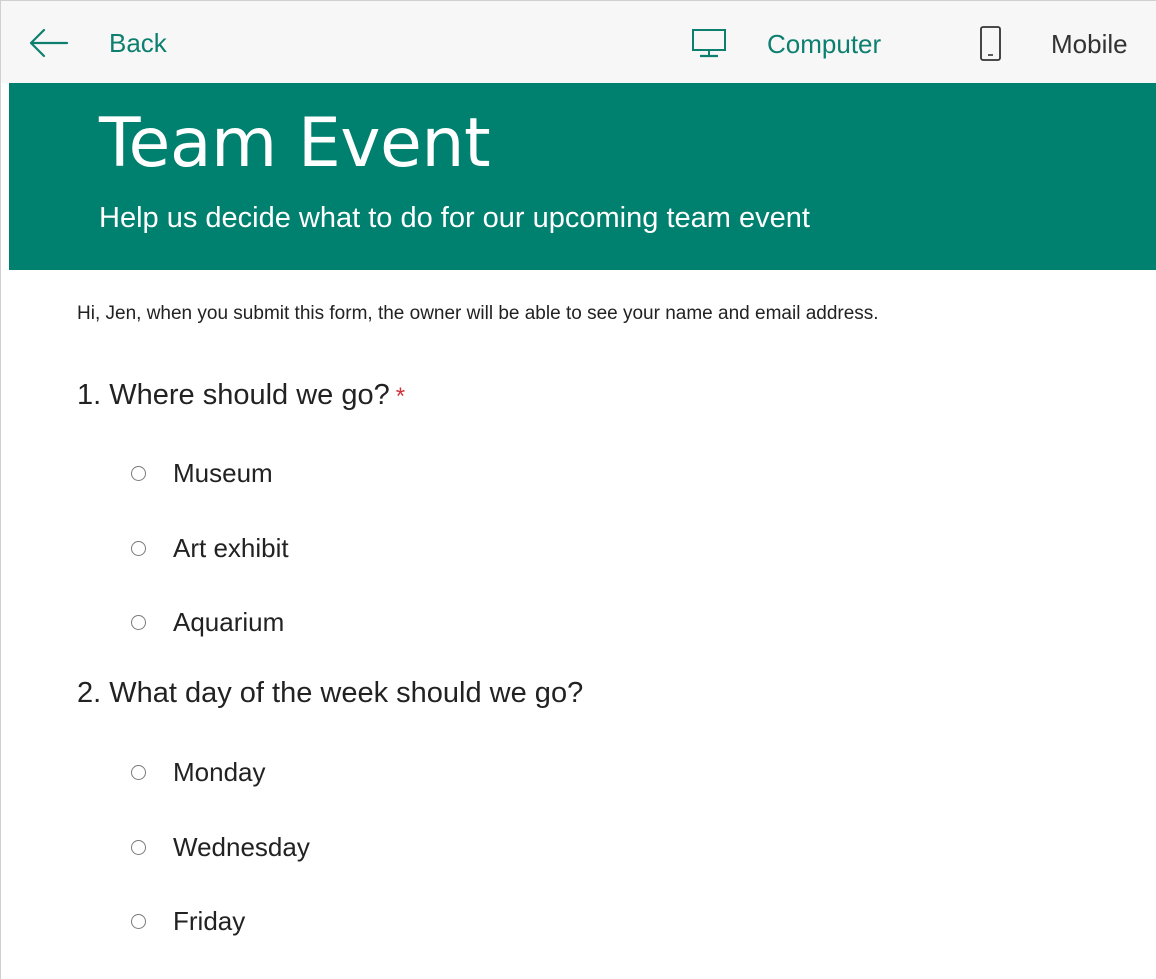 The image size is (1156, 979). I want to click on mobile-view-button: Mobile, so click(1052, 44).